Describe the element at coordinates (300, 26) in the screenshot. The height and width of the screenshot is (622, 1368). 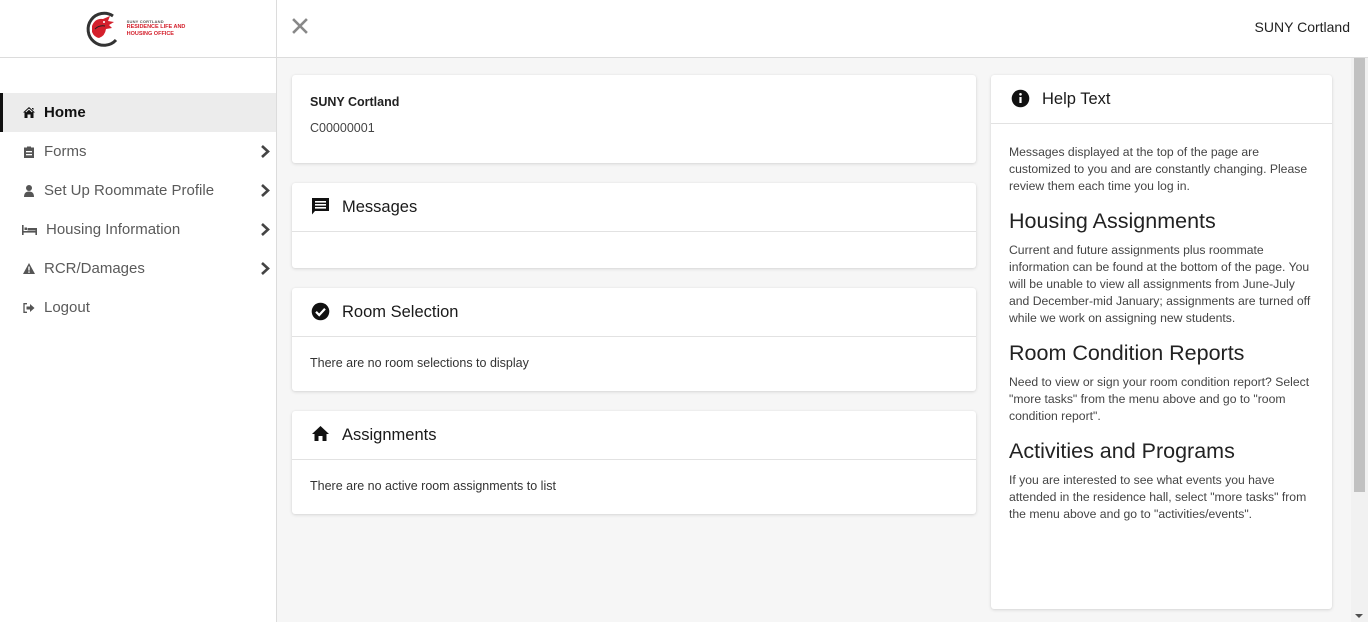
I see `close-icon` at that location.